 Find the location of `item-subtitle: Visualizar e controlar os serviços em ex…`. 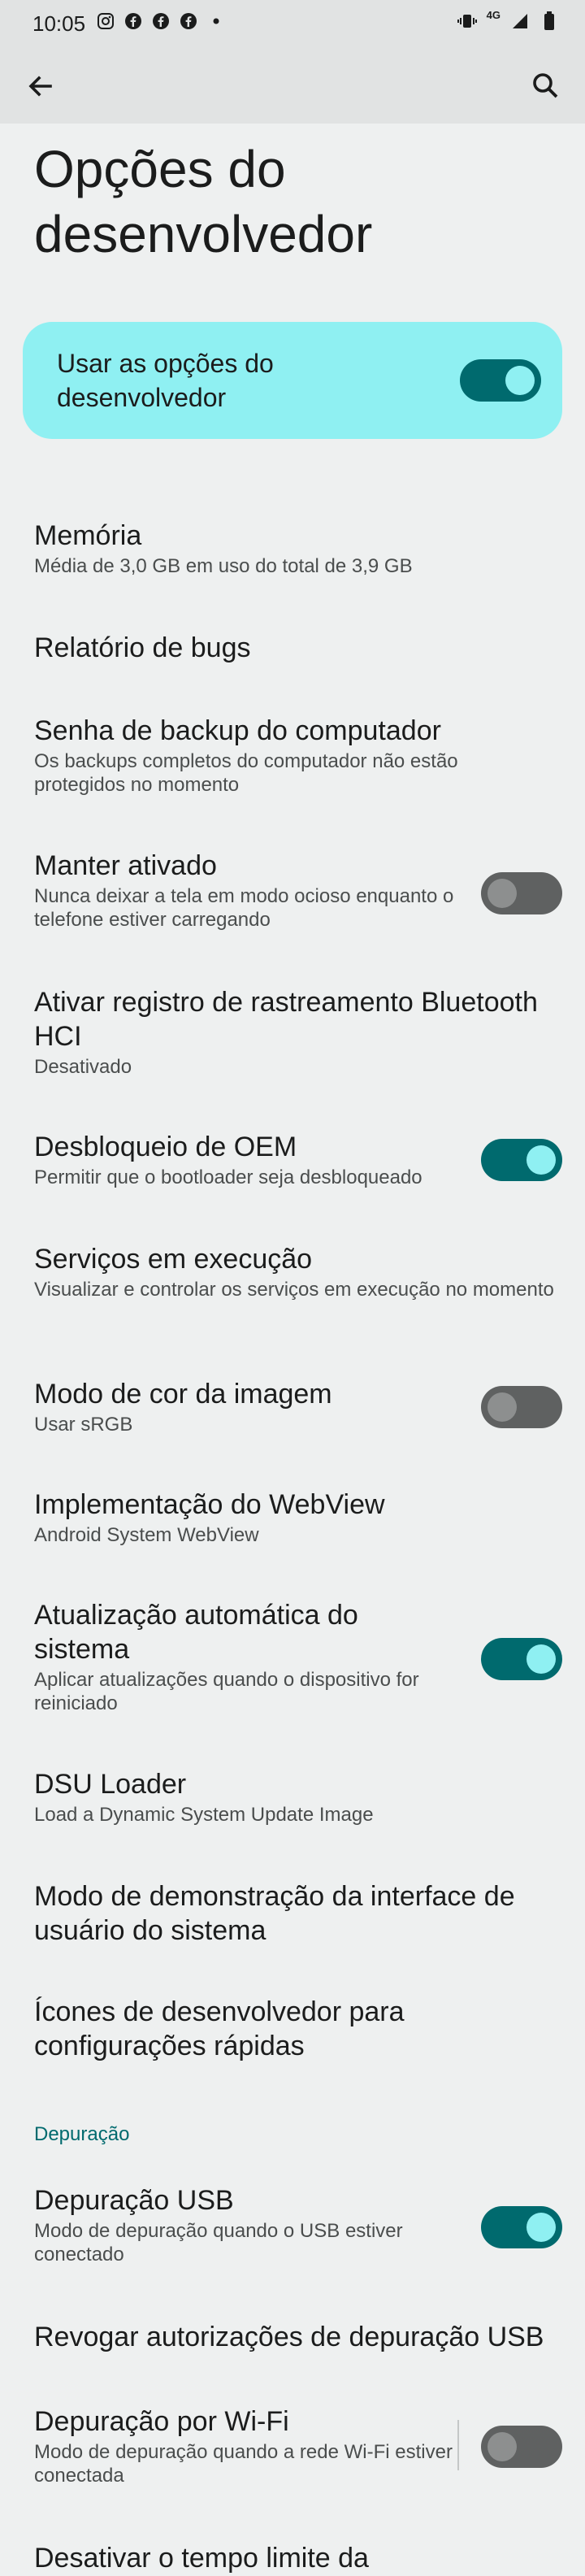

item-subtitle: Visualizar e controlar os serviços em ex… is located at coordinates (294, 1290).